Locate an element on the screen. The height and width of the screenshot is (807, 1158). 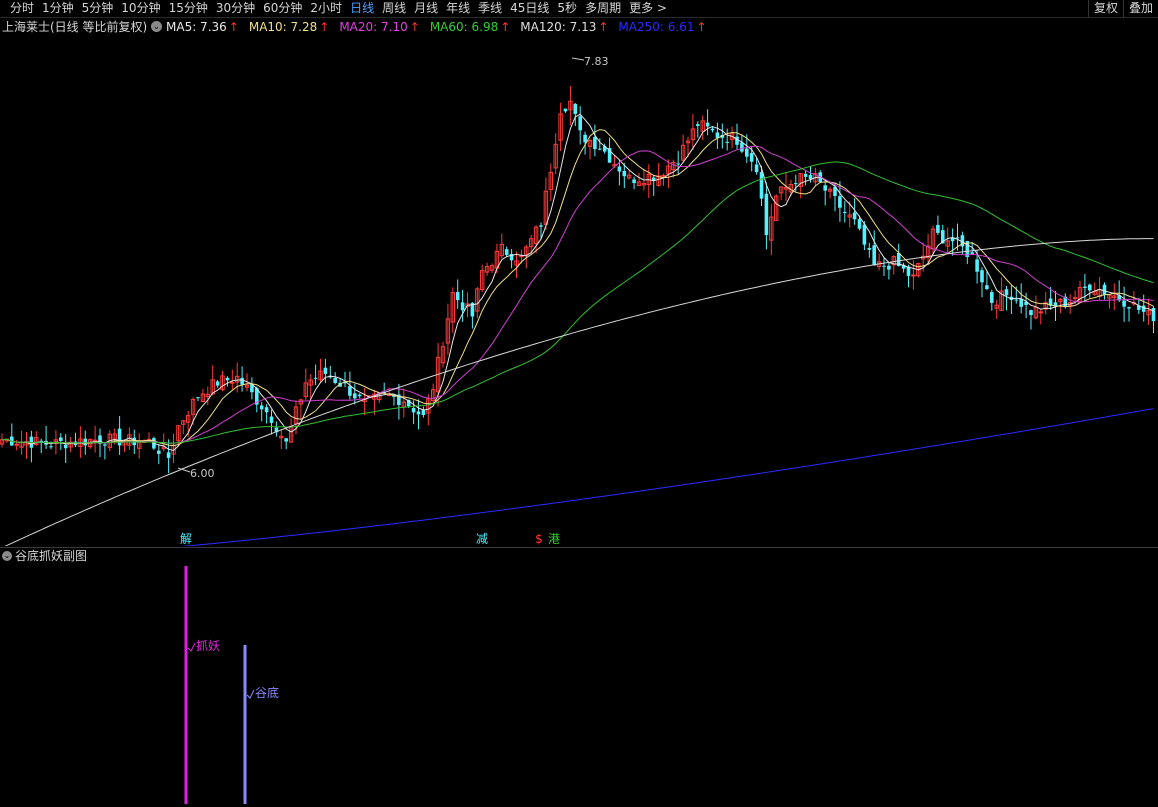
signal-label-1: 谷底 is located at coordinates (267, 692).